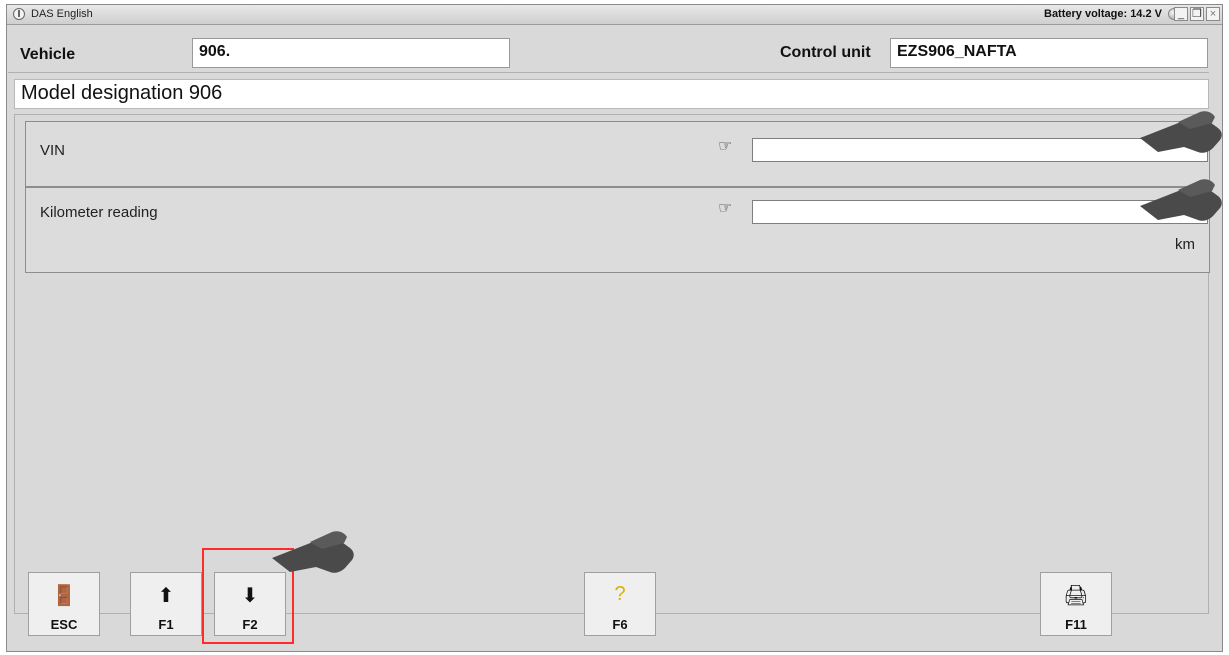 Image resolution: width=1229 pixels, height=655 pixels. I want to click on f6-button: ? F6, so click(620, 604).